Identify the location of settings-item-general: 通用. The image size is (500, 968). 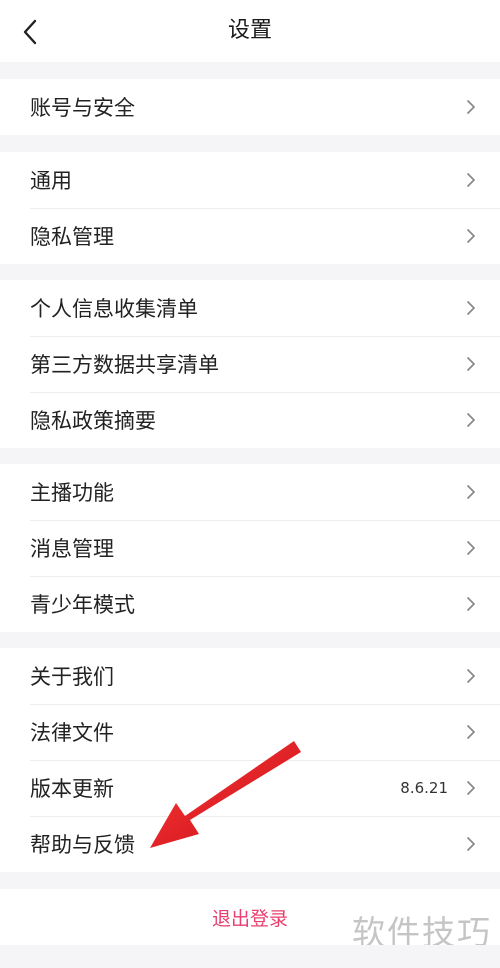
(250, 180).